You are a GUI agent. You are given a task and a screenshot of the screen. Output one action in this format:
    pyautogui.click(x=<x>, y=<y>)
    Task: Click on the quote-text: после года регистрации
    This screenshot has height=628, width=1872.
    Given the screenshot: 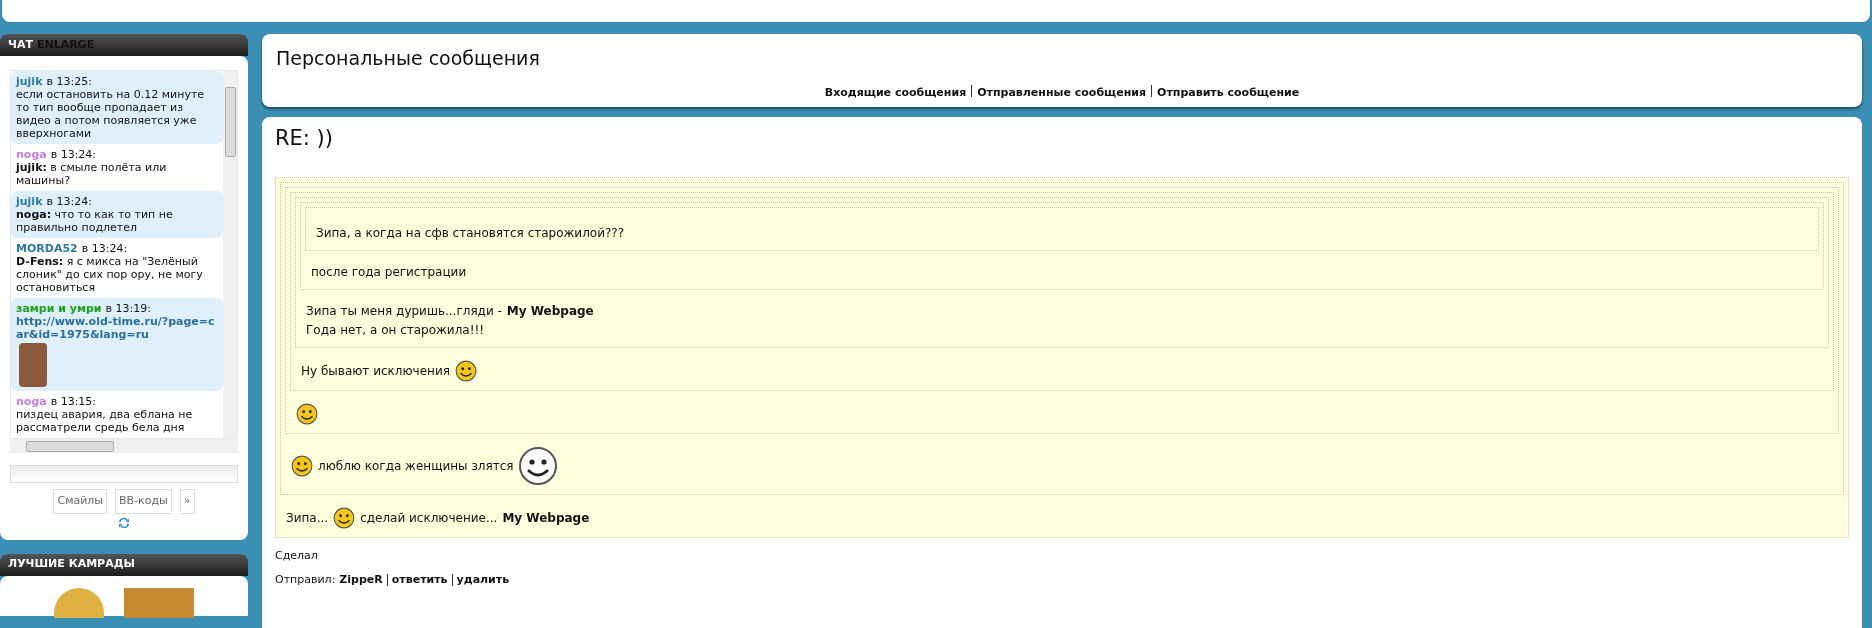 What is the action you would take?
    pyautogui.click(x=389, y=272)
    